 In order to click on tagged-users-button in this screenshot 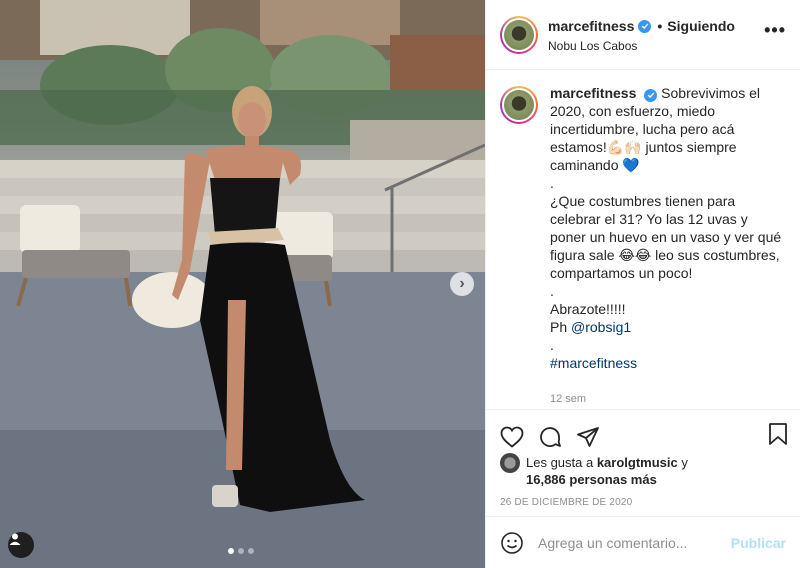, I will do `click(21, 545)`.